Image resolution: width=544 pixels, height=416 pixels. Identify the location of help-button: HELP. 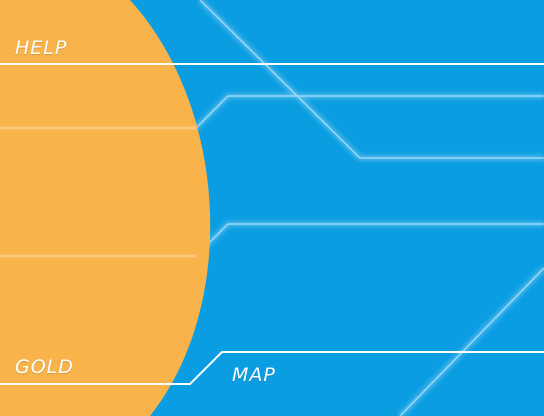
(41, 48).